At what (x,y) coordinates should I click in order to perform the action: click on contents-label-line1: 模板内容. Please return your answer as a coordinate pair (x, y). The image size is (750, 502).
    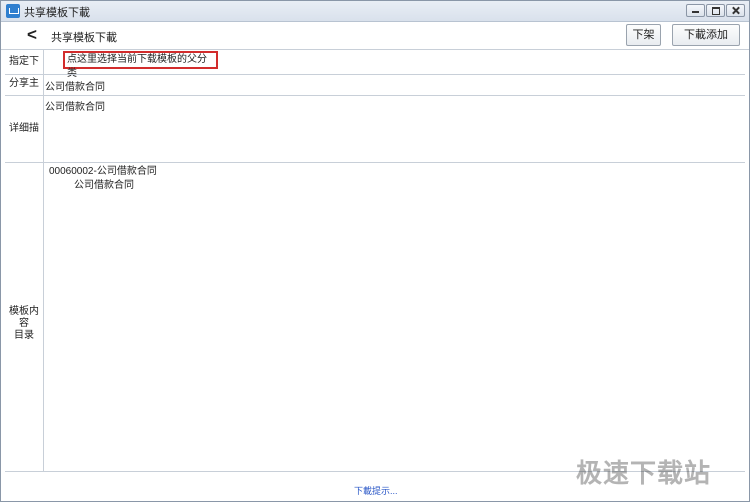
    Looking at the image, I should click on (24, 317).